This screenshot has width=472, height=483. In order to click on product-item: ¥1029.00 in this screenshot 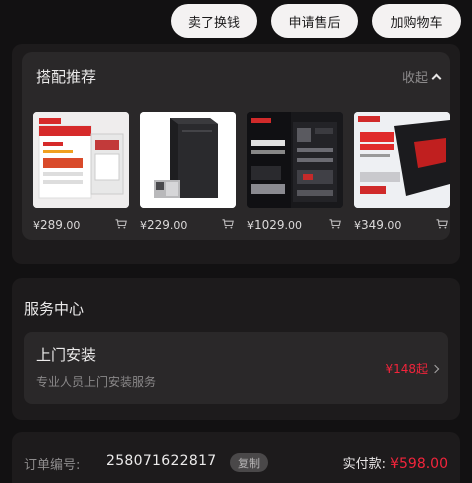, I will do `click(295, 172)`.